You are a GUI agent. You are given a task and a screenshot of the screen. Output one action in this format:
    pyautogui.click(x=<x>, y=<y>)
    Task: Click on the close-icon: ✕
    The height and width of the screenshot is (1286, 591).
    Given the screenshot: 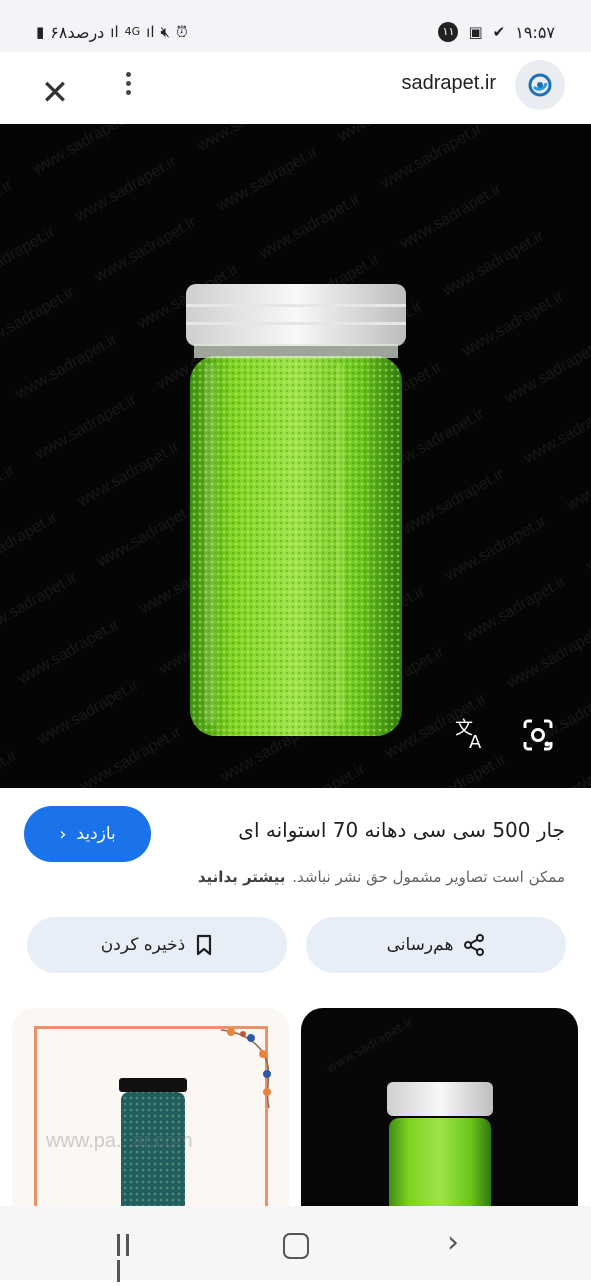 What is the action you would take?
    pyautogui.click(x=55, y=93)
    